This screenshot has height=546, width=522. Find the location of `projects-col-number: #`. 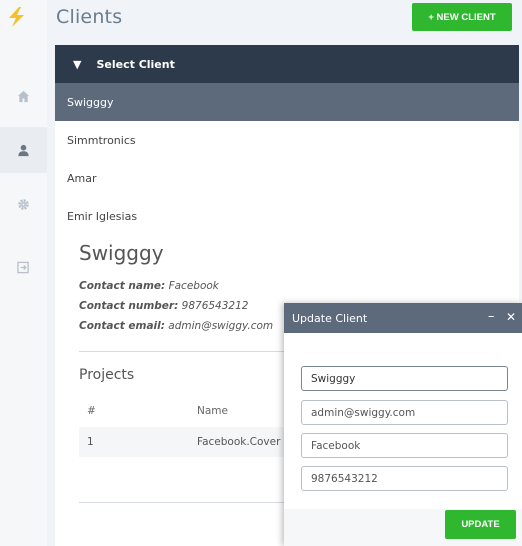

projects-col-number: # is located at coordinates (91, 411).